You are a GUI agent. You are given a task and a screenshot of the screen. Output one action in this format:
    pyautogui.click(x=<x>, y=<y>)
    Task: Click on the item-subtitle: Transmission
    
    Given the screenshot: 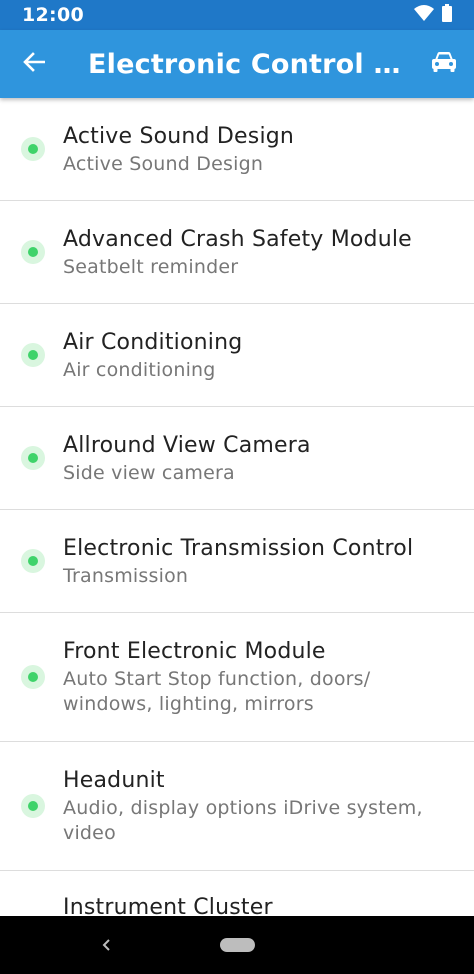 What is the action you would take?
    pyautogui.click(x=126, y=575)
    